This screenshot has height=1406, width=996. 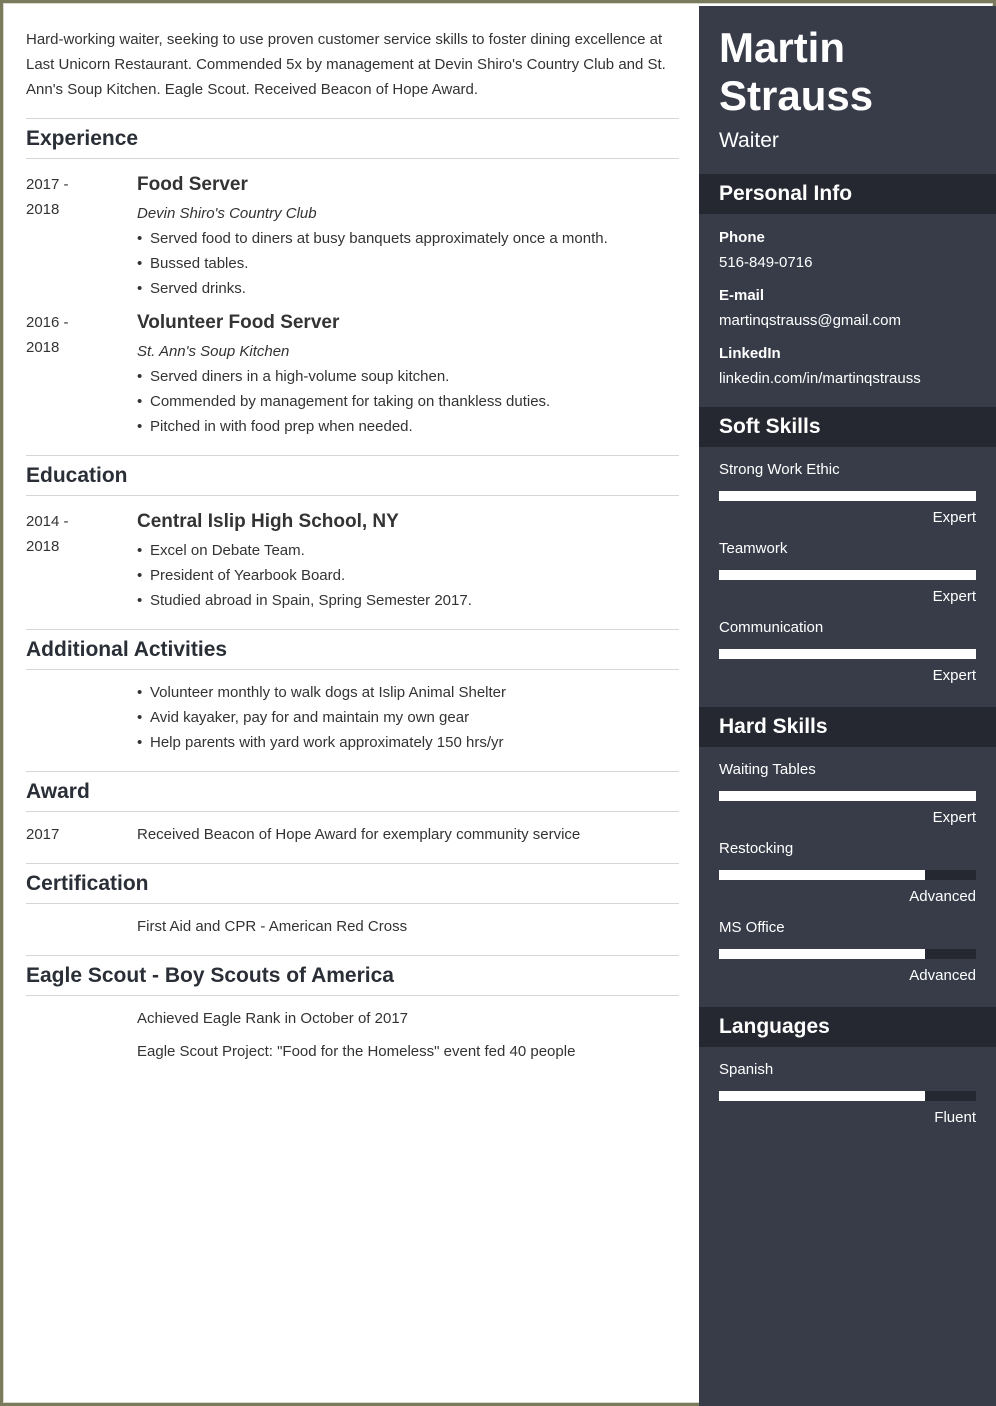 I want to click on section-heading-activities: Additional Activities, so click(x=352, y=649).